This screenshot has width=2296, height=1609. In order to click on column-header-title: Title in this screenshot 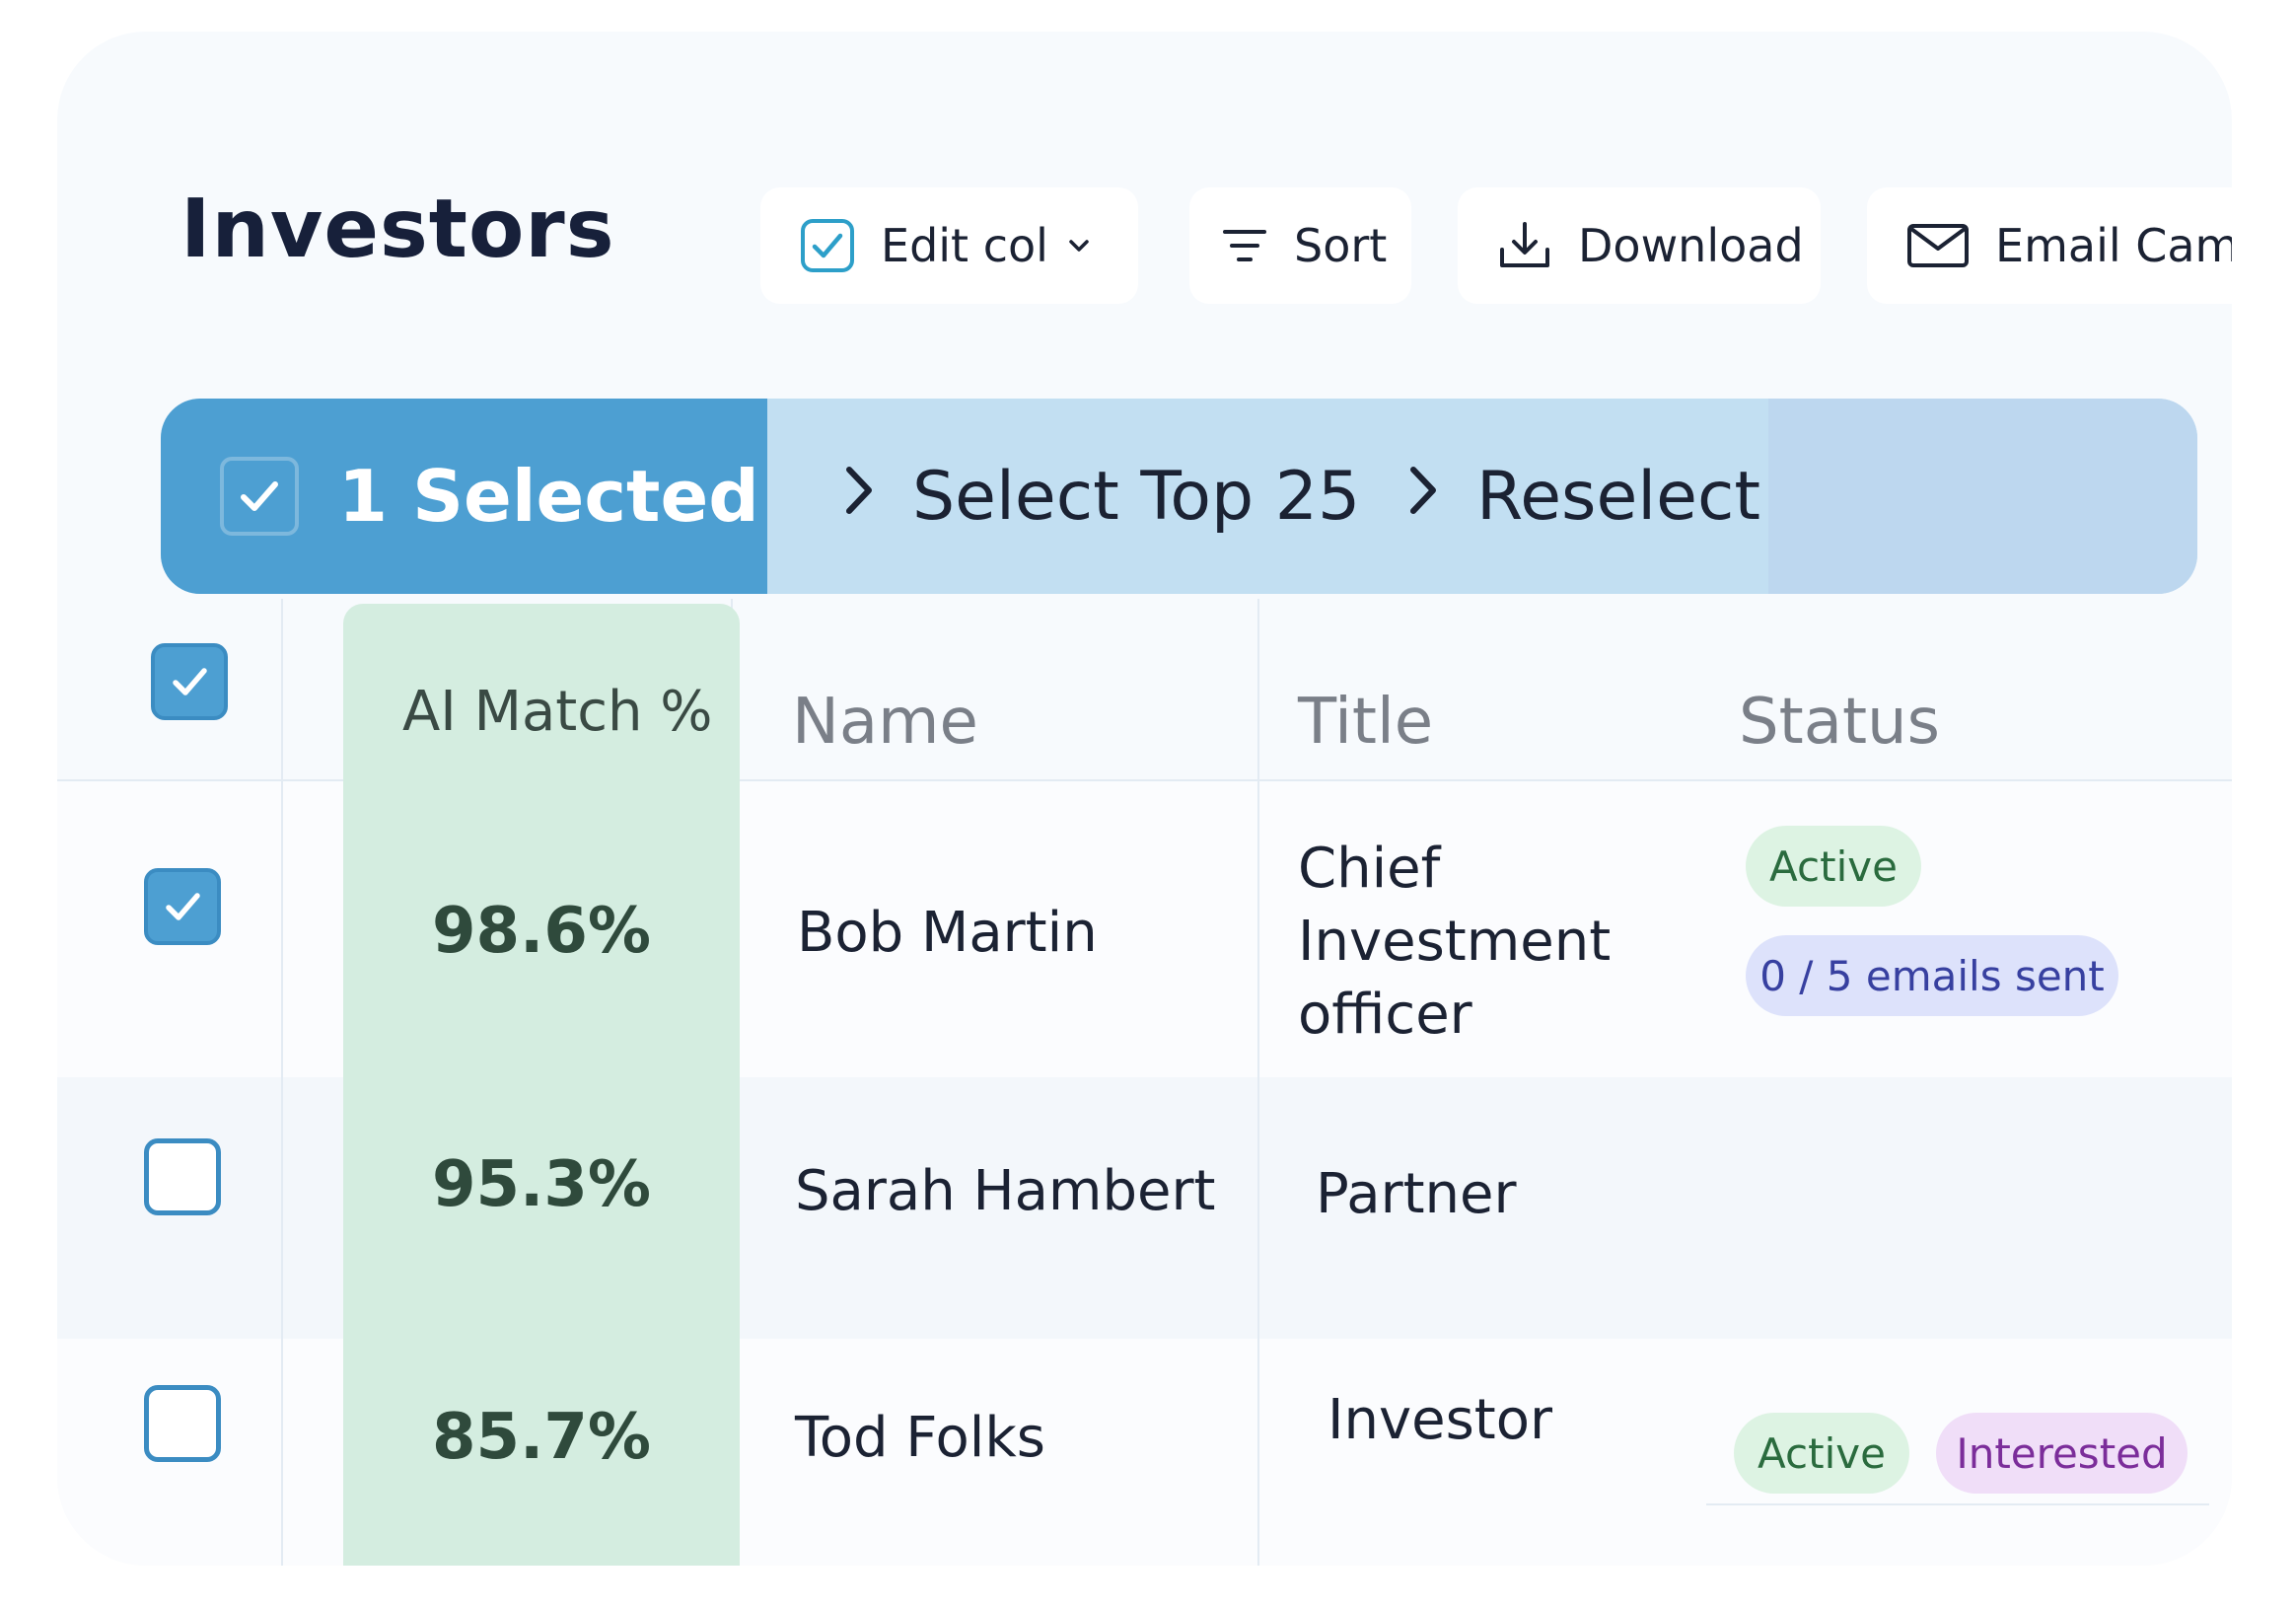, I will do `click(1366, 722)`.